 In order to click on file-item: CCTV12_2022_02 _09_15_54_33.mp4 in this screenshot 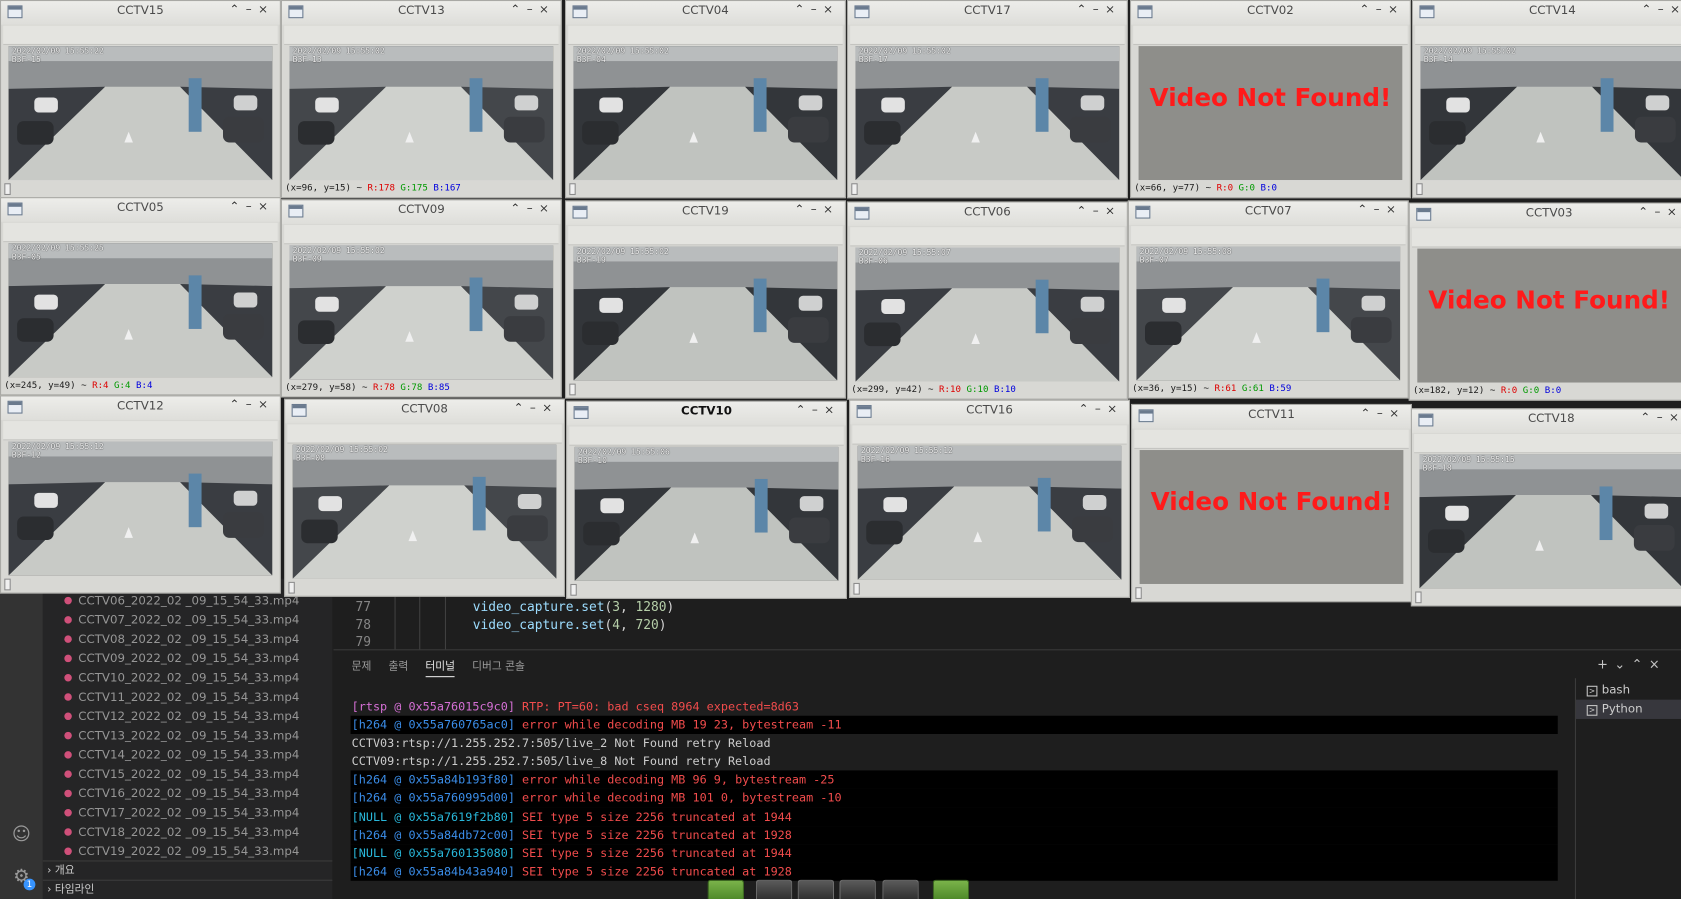, I will do `click(187, 716)`.